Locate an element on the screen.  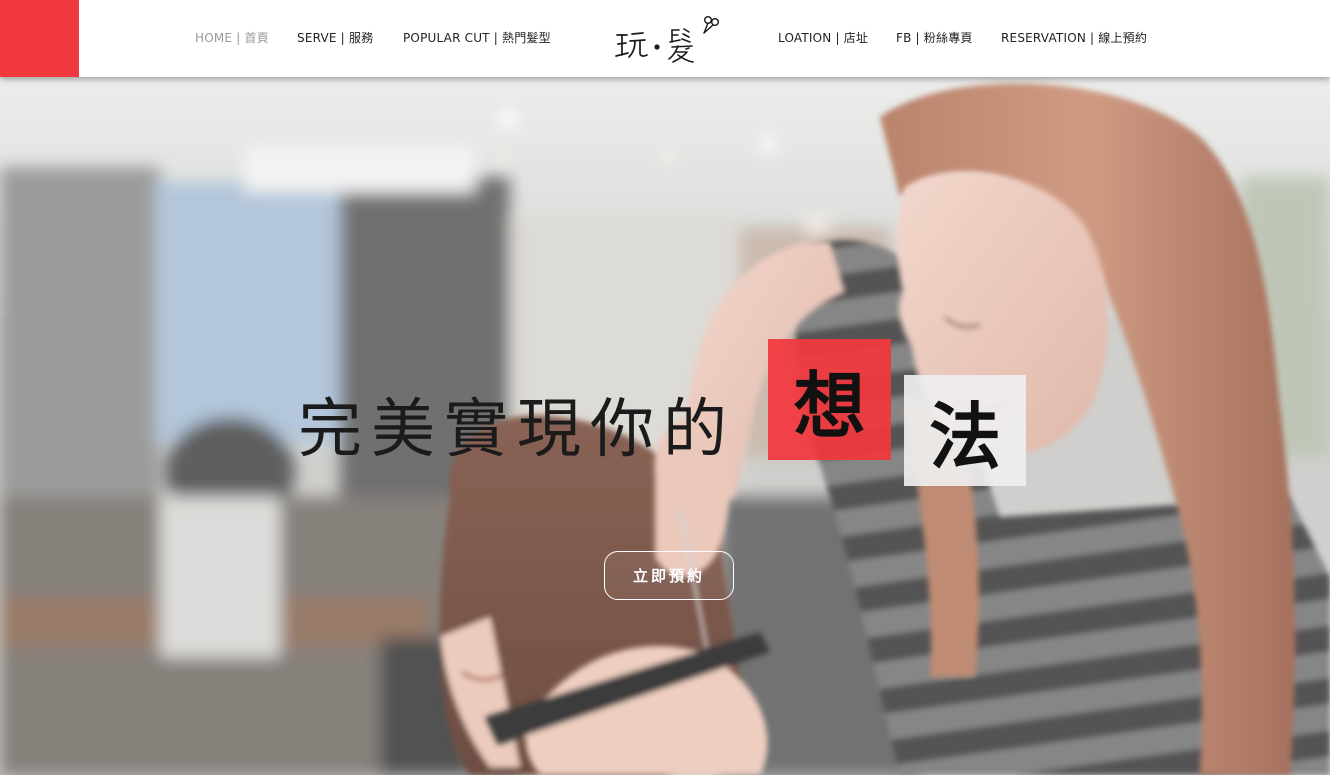
nav-home: HOME | 首頁 is located at coordinates (232, 37).